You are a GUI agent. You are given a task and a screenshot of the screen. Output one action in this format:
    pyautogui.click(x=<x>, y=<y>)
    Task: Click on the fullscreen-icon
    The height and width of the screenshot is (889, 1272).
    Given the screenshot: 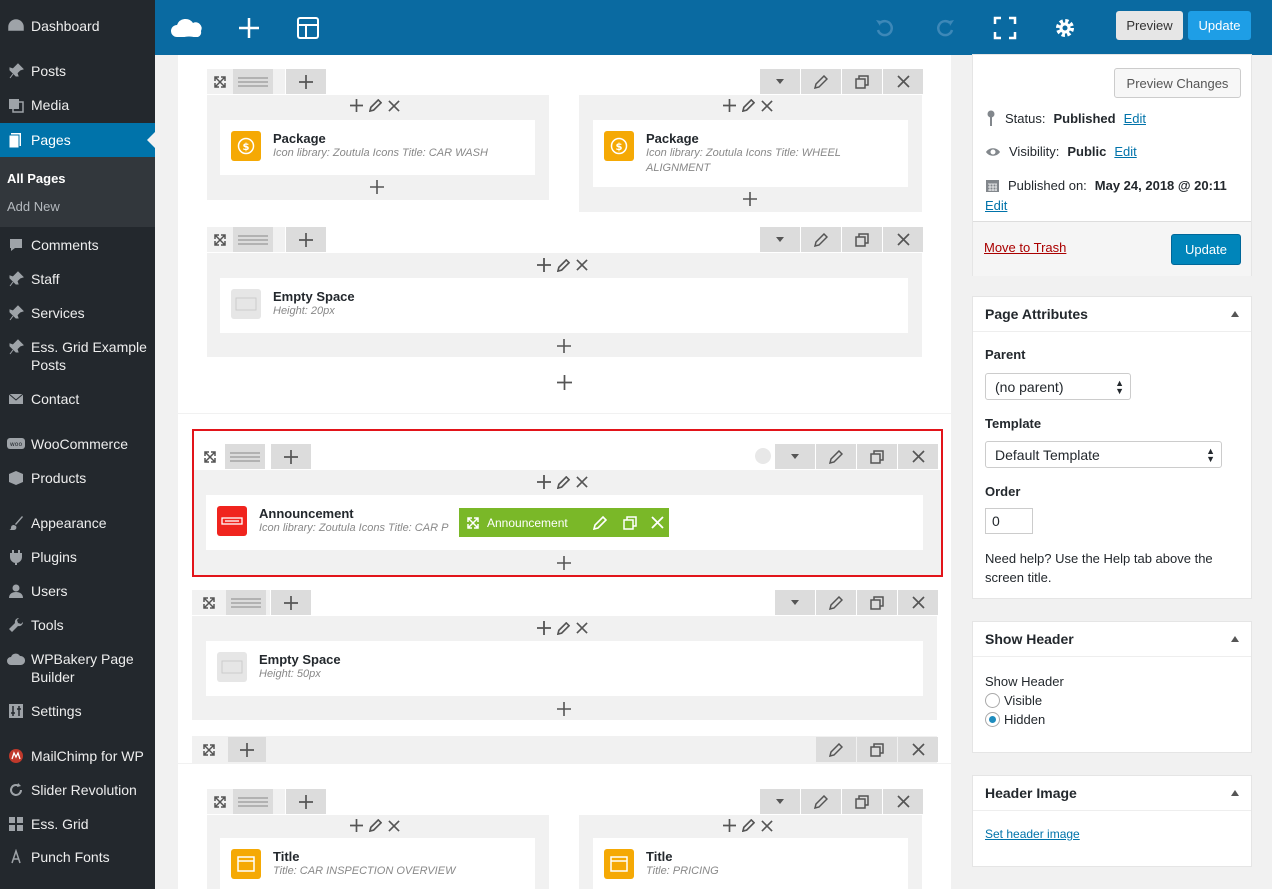 What is the action you would take?
    pyautogui.click(x=1005, y=28)
    